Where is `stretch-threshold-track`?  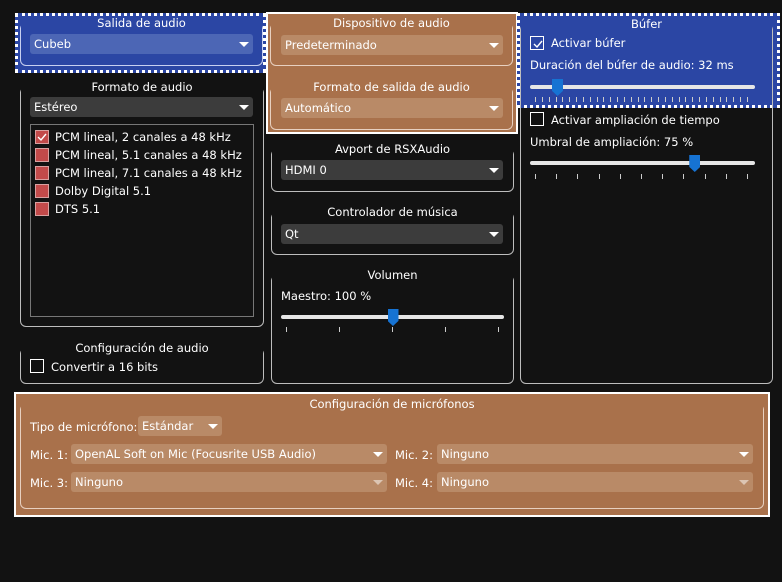
stretch-threshold-track is located at coordinates (642, 163).